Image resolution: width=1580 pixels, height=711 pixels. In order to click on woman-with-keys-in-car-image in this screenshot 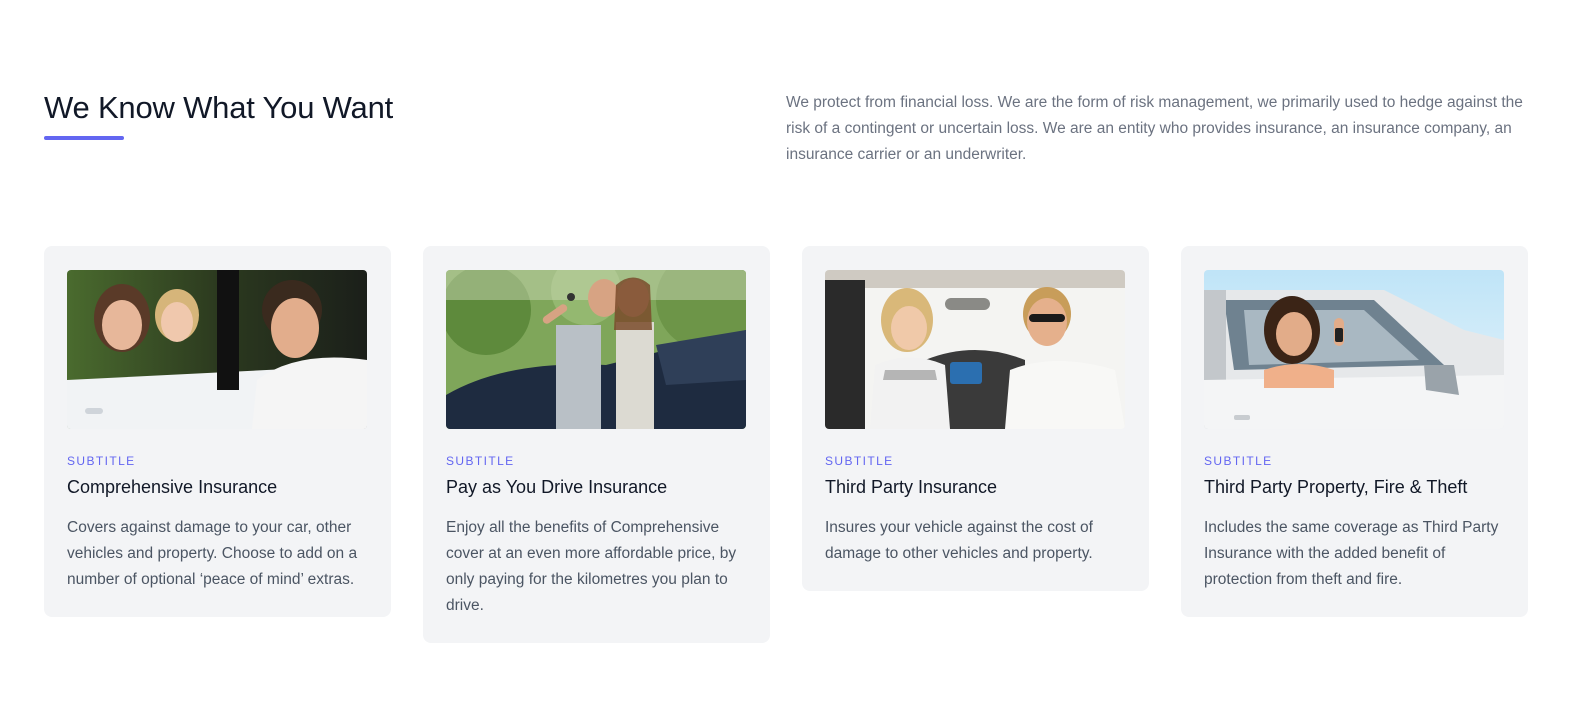, I will do `click(1354, 349)`.